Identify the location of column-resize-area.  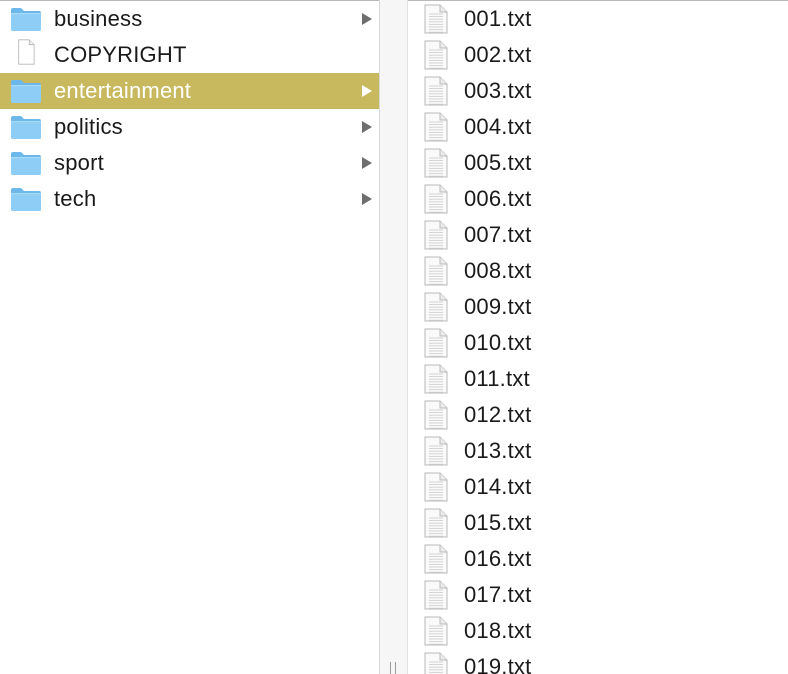
(394, 337).